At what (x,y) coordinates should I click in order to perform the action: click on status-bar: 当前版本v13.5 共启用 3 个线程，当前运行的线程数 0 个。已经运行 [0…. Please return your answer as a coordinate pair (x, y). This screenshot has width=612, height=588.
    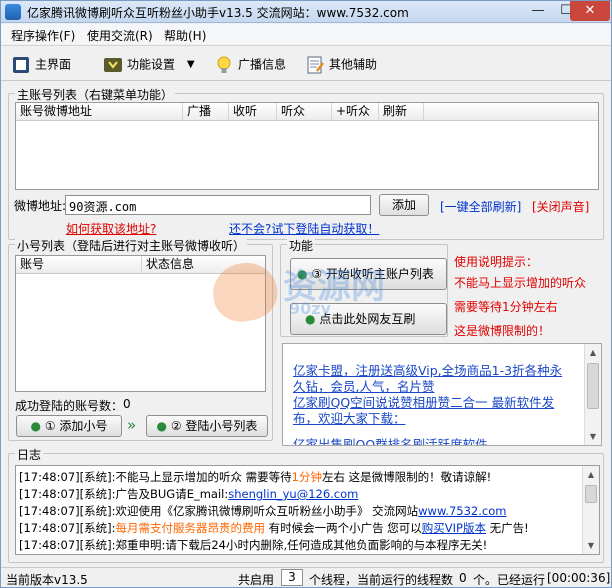
    Looking at the image, I should click on (306, 577).